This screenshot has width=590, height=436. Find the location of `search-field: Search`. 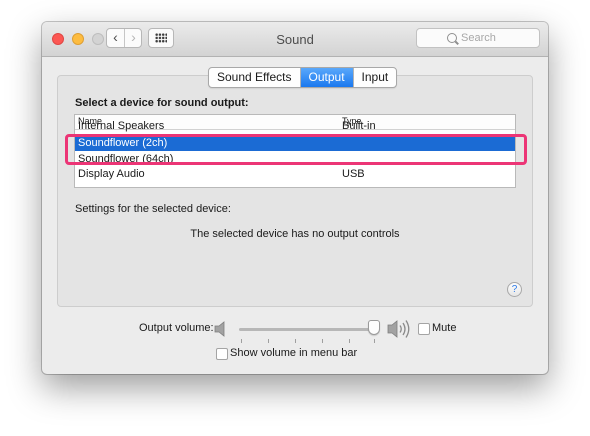

search-field: Search is located at coordinates (478, 38).